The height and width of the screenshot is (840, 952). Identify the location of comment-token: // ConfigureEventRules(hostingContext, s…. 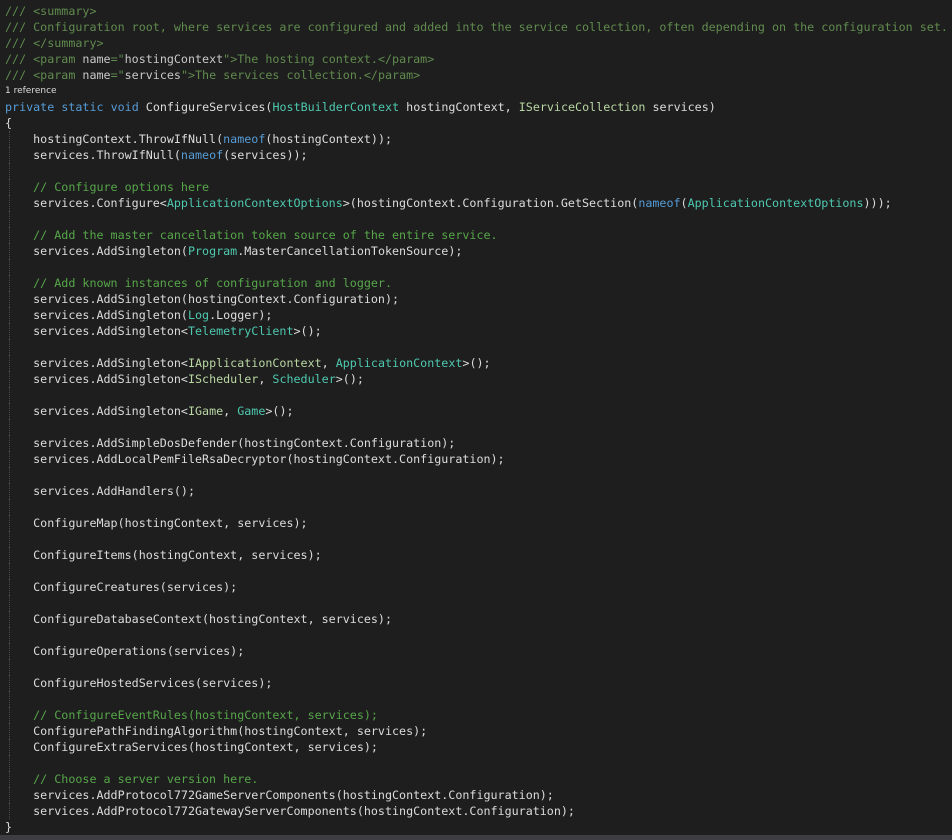
(191, 715).